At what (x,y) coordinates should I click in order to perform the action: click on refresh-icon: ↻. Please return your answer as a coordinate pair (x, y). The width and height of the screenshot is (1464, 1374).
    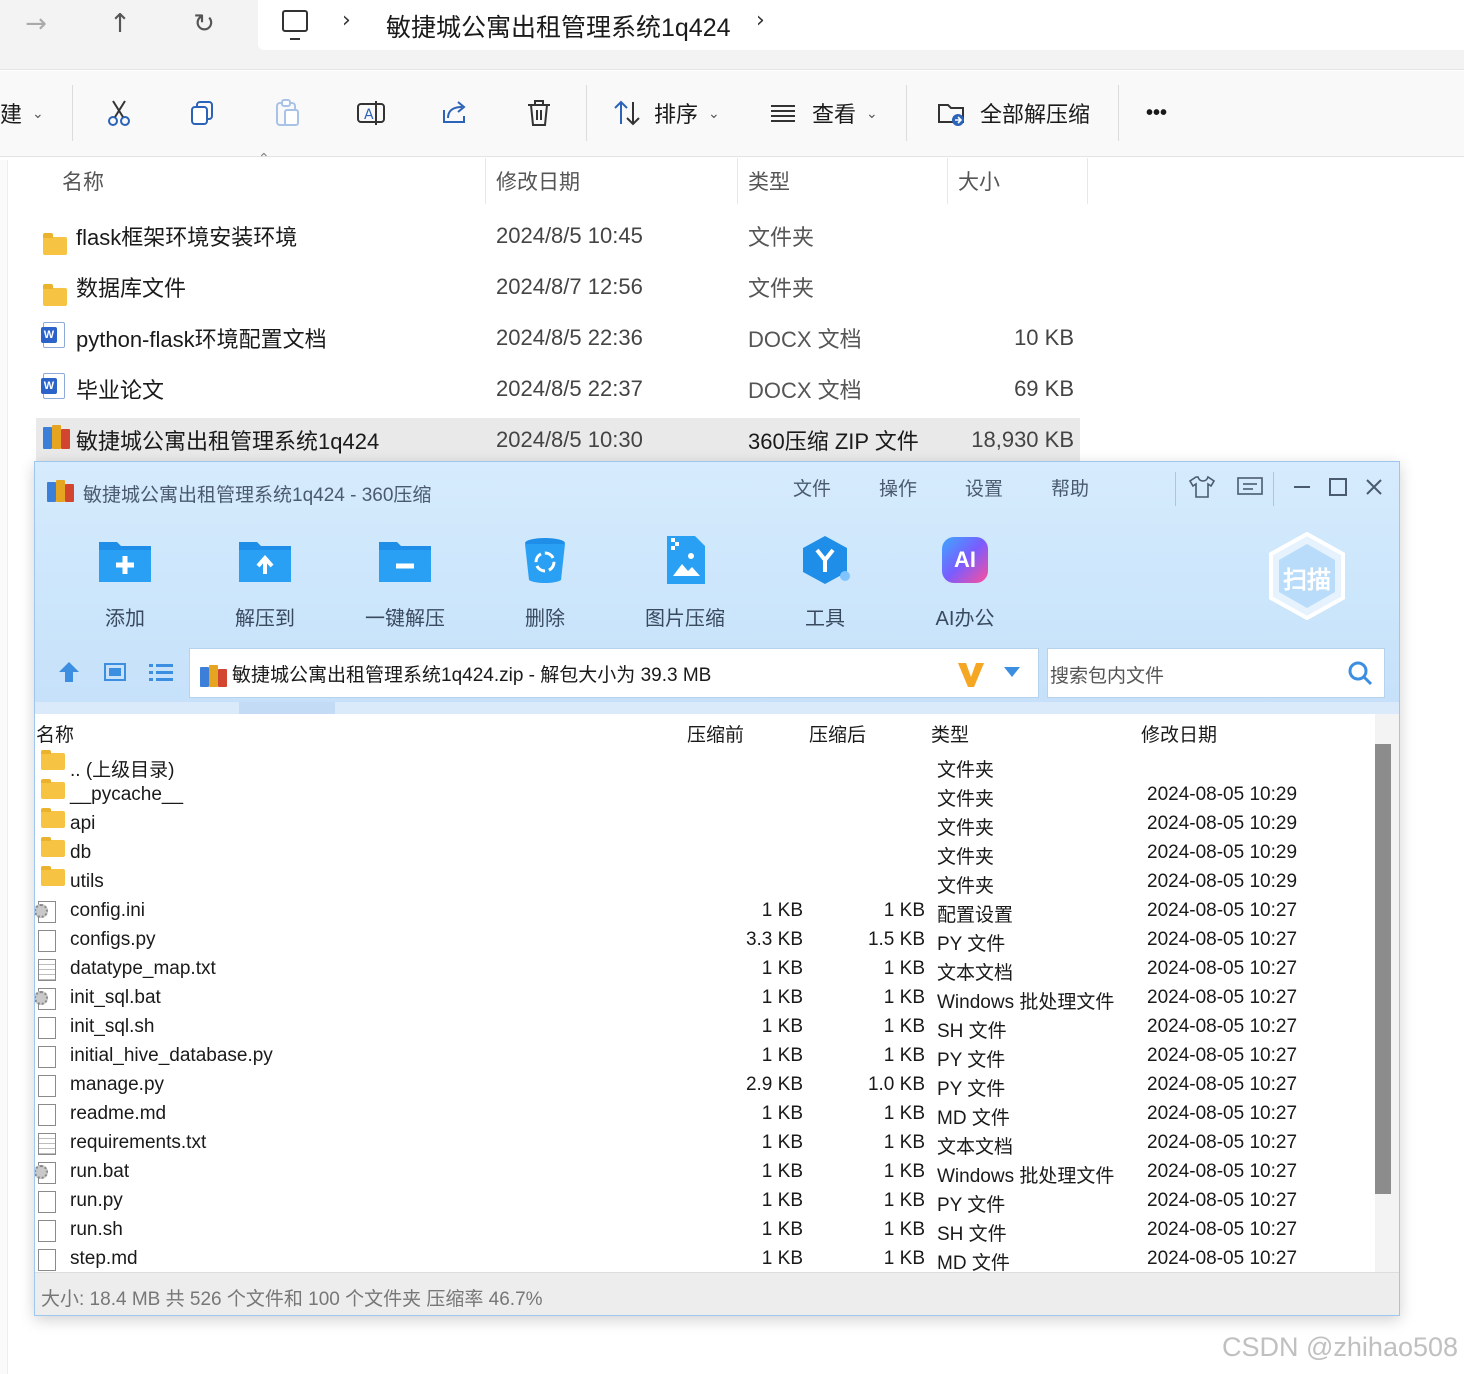
    Looking at the image, I should click on (204, 24).